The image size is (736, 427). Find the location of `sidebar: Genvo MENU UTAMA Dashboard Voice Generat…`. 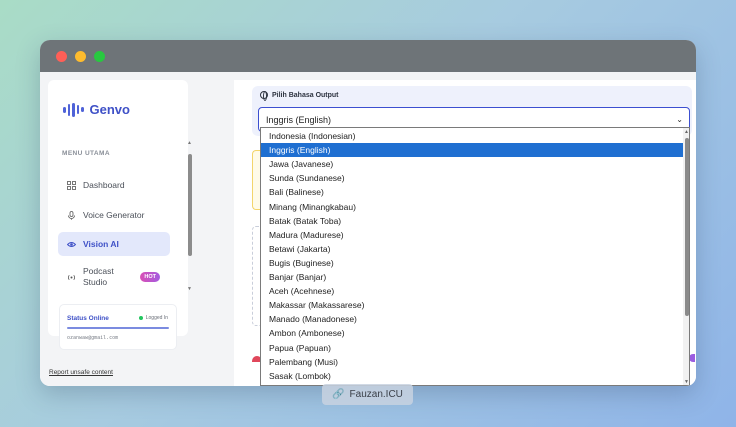

sidebar: Genvo MENU UTAMA Dashboard Voice Generat… is located at coordinates (120, 208).